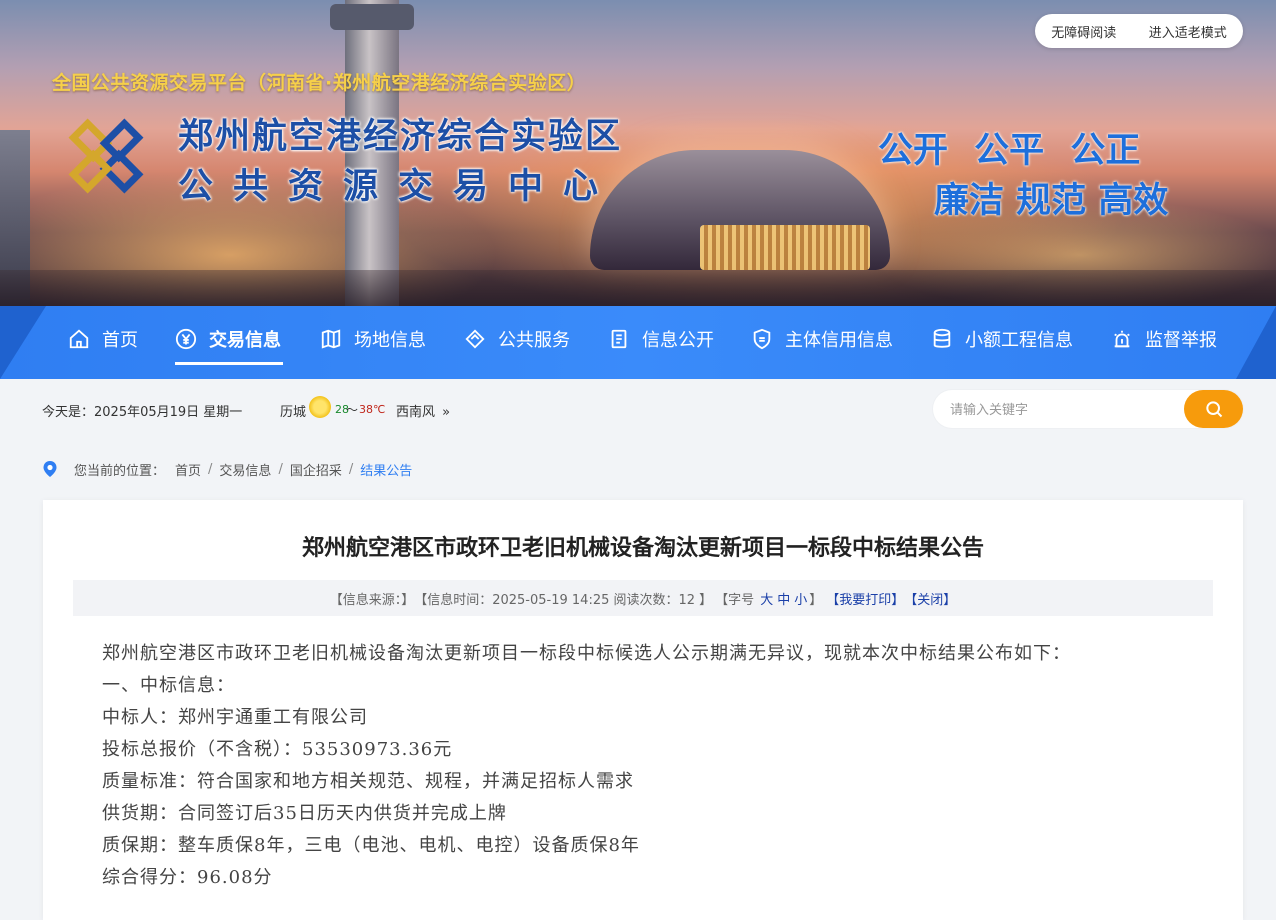 The height and width of the screenshot is (920, 1276). Describe the element at coordinates (400, 137) in the screenshot. I see `brand-title: 郑州航空港经济综合实验区` at that location.